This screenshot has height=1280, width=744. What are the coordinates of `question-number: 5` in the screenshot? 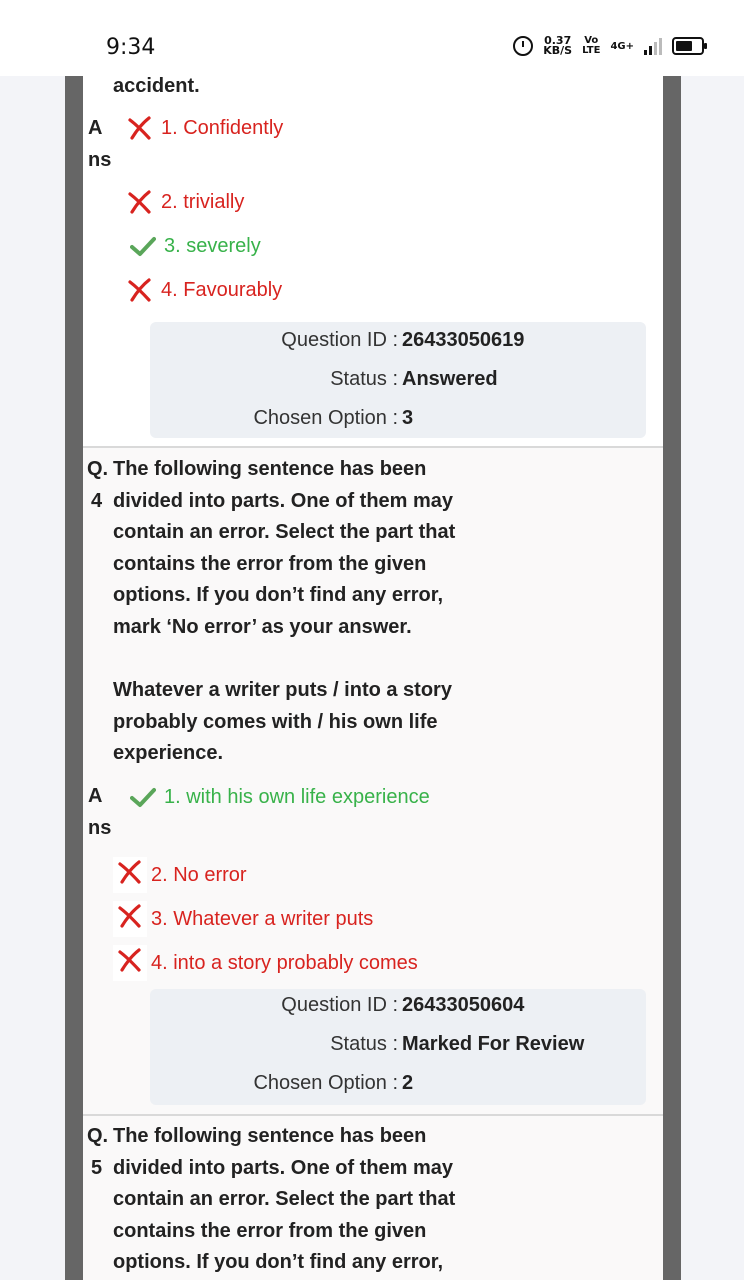 It's located at (97, 1168).